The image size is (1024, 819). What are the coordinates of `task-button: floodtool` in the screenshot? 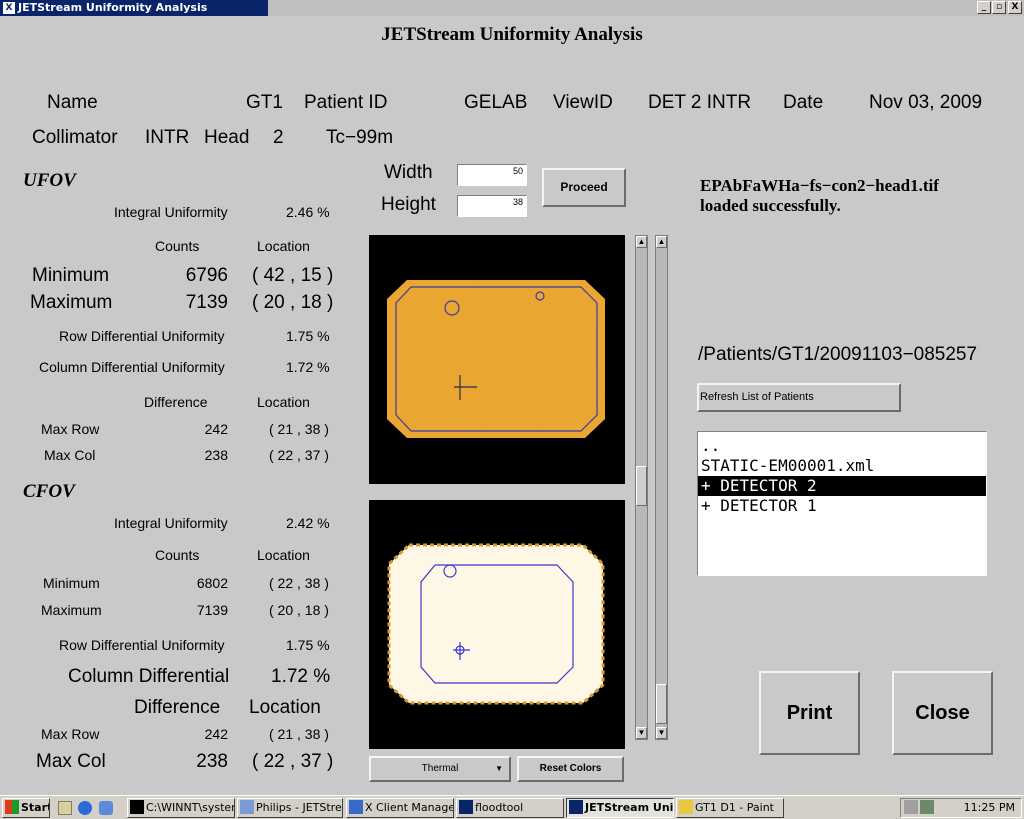 It's located at (510, 808).